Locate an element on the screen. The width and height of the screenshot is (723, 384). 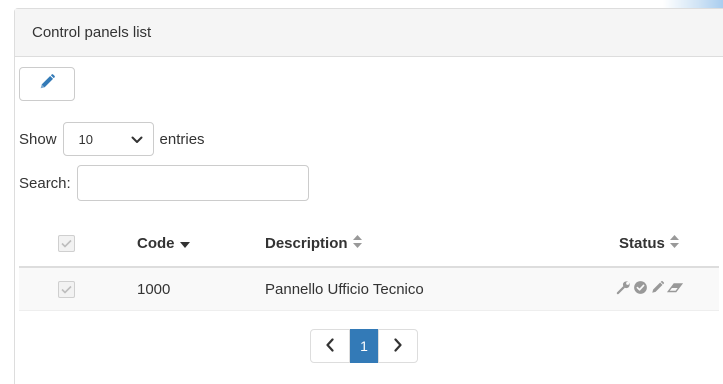
header-status: Status is located at coordinates (649, 243).